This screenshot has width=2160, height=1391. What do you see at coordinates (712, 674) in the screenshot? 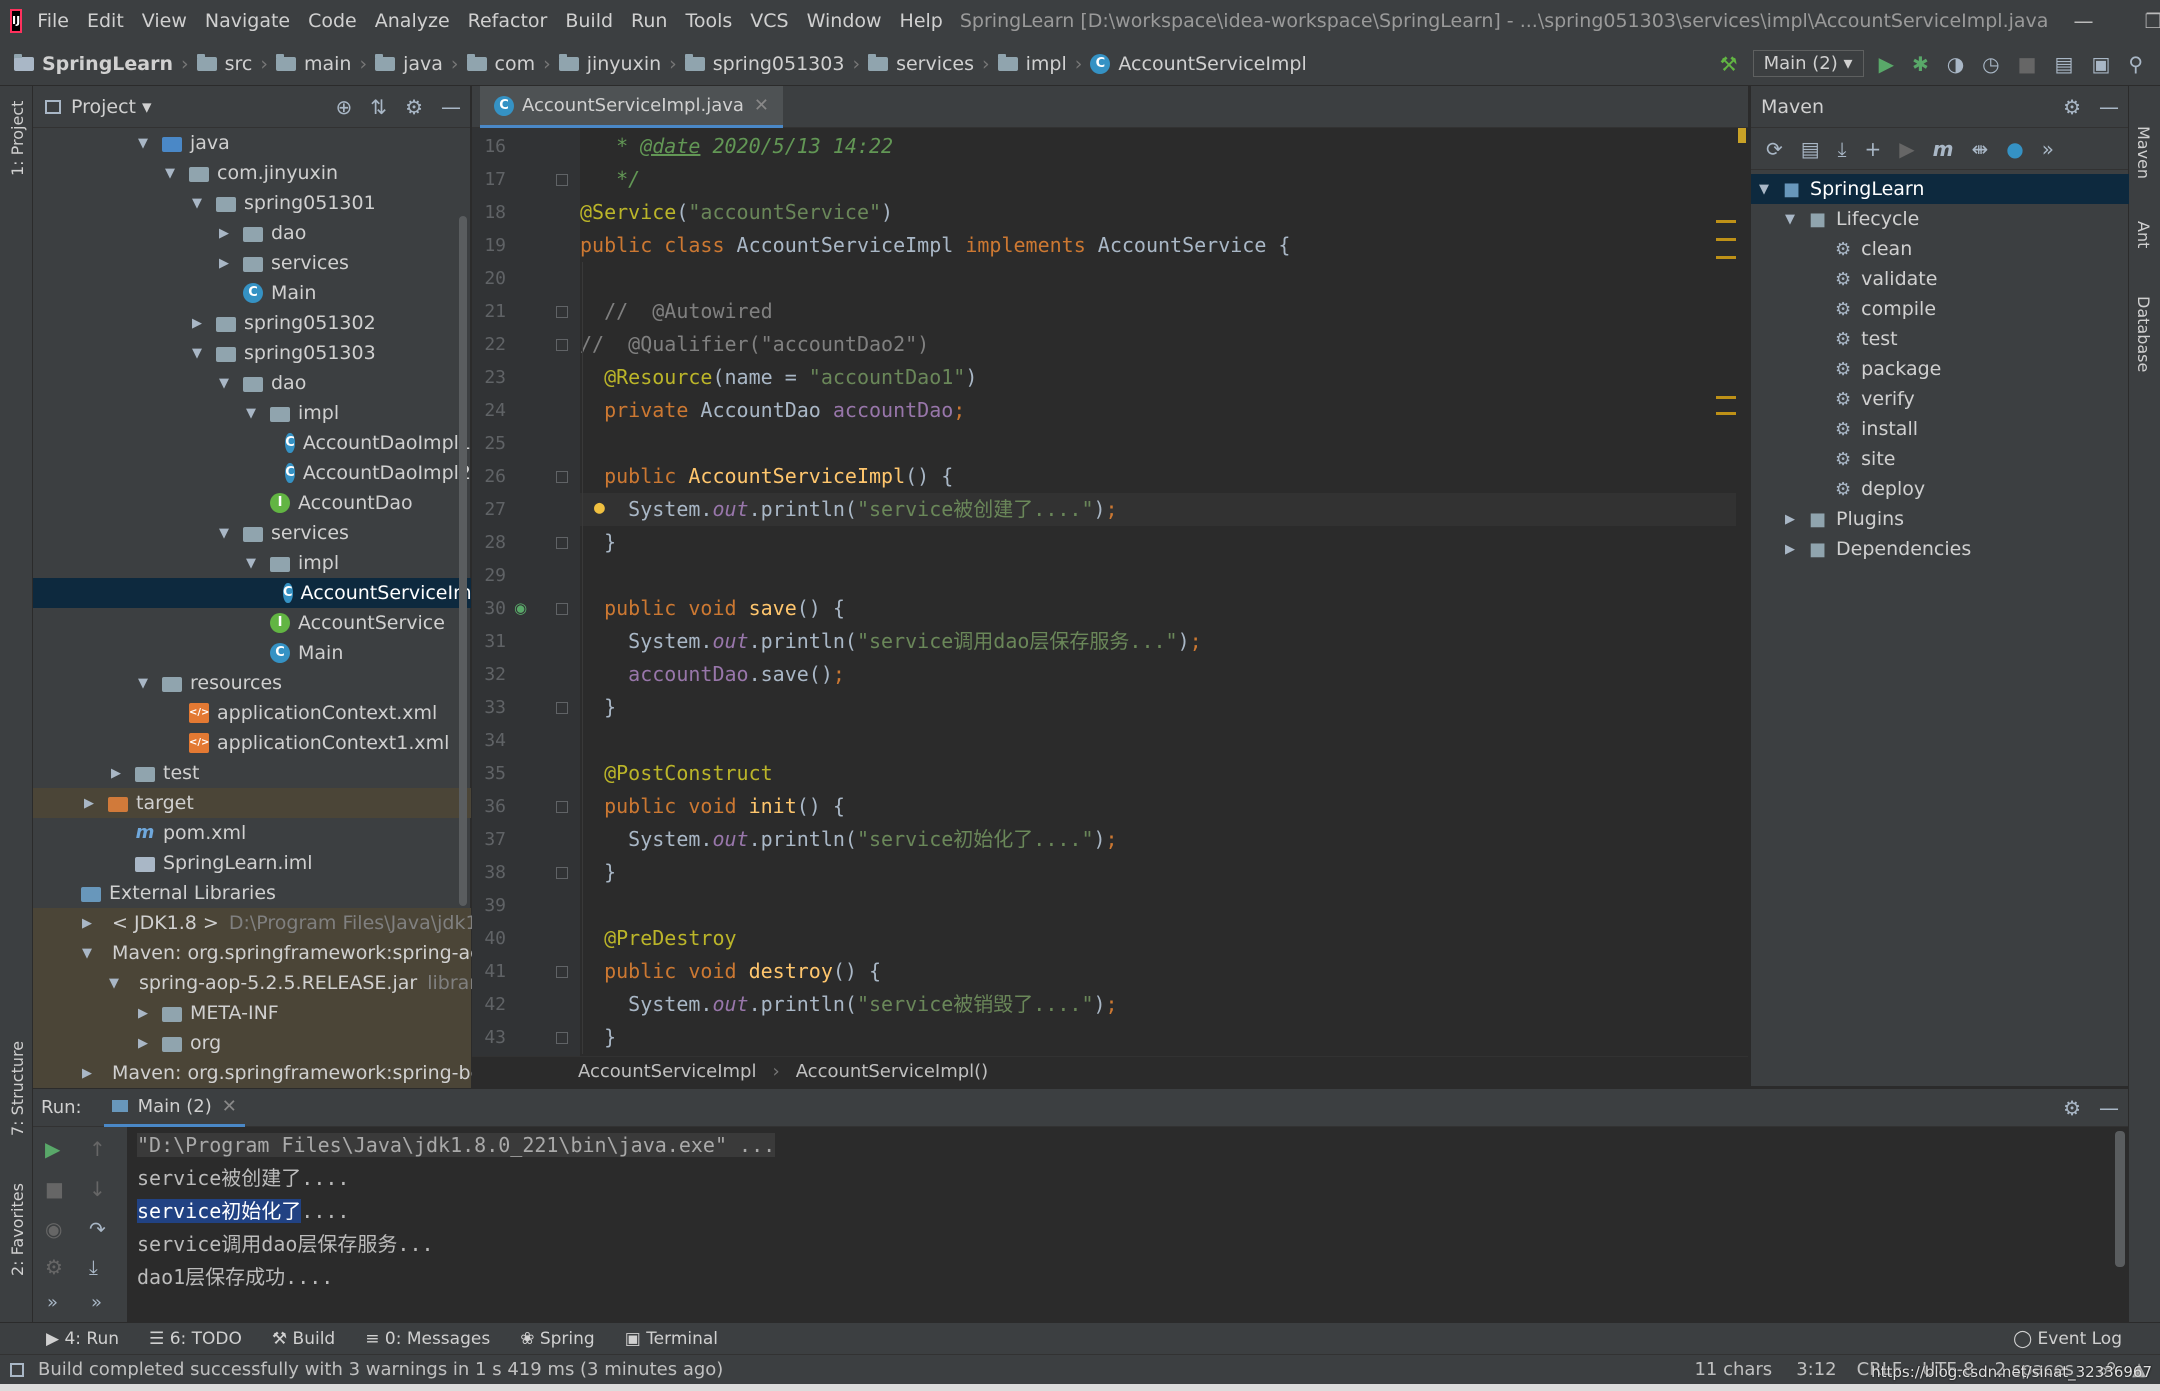
I see `code-line: accountDao.save();` at bounding box center [712, 674].